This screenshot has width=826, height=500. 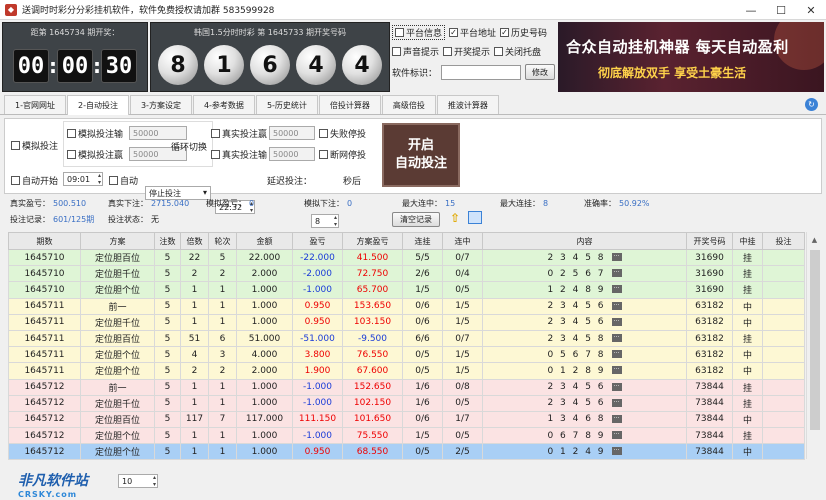 I want to click on table-scrollbar: ▲, so click(x=814, y=345).